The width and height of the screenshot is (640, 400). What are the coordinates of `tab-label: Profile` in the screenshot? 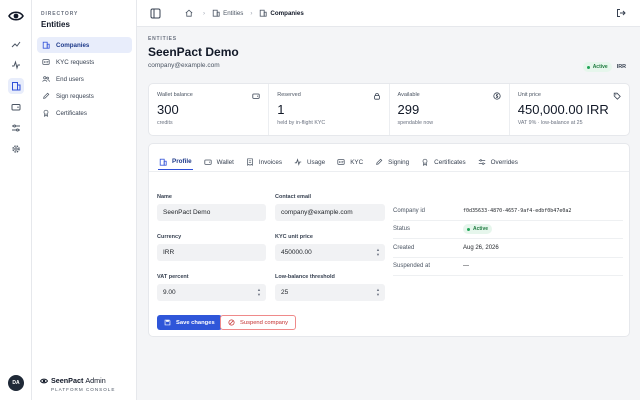 It's located at (182, 161).